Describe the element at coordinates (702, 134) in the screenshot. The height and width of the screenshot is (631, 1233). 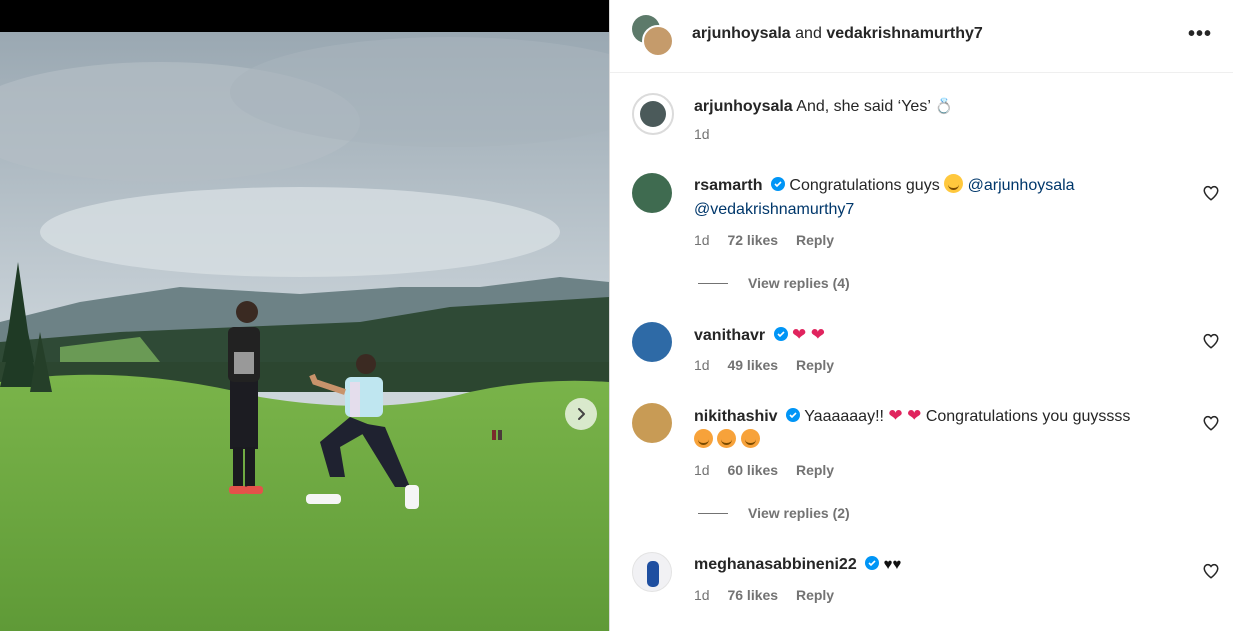
I see `caption-time: 1d` at that location.